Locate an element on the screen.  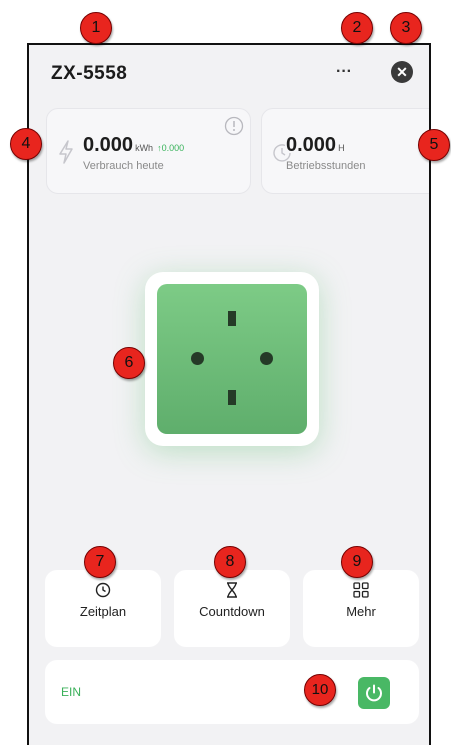
callout-5: 5 is located at coordinates (434, 145).